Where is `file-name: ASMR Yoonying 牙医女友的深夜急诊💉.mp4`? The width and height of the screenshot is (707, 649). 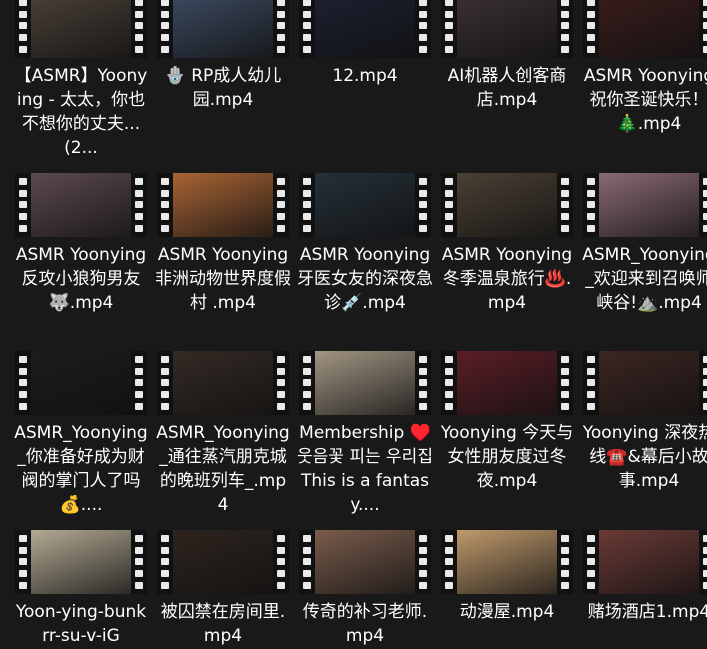 file-name: ASMR Yoonying 牙医女友的深夜急诊💉.mp4 is located at coordinates (365, 279).